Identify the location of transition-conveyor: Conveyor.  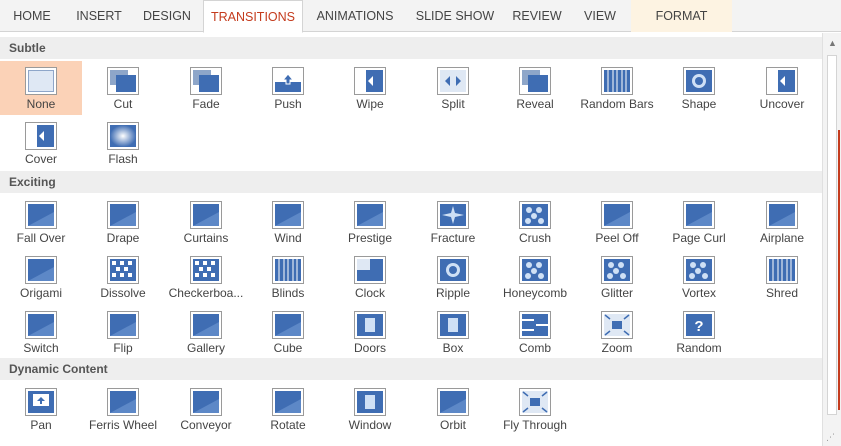
(206, 409).